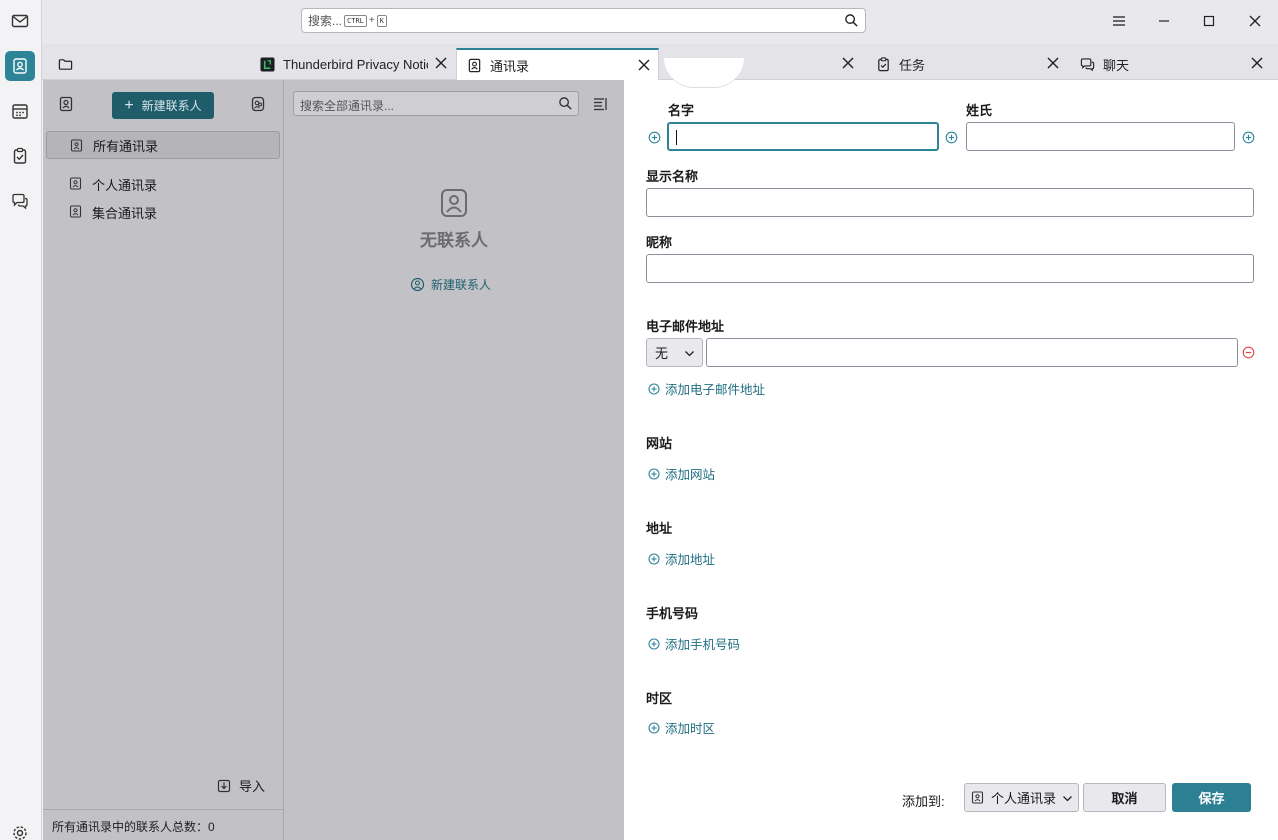 Image resolution: width=1278 pixels, height=840 pixels. I want to click on contact-count-status: 所有通讯录中的联系人总数：0, so click(163, 824).